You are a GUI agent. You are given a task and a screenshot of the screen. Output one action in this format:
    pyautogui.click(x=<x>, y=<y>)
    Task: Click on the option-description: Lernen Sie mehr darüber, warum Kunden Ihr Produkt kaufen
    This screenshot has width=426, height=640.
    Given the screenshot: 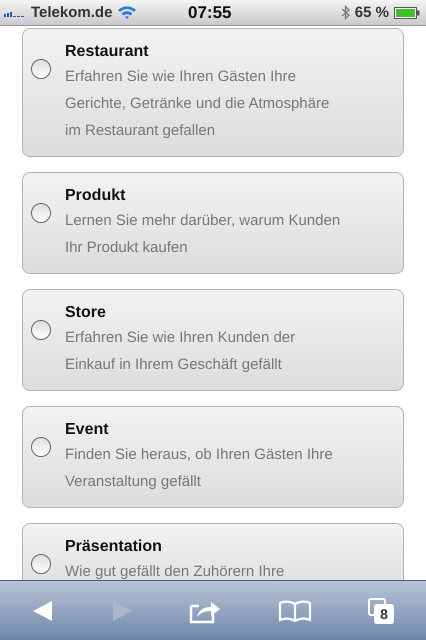 What is the action you would take?
    pyautogui.click(x=202, y=234)
    